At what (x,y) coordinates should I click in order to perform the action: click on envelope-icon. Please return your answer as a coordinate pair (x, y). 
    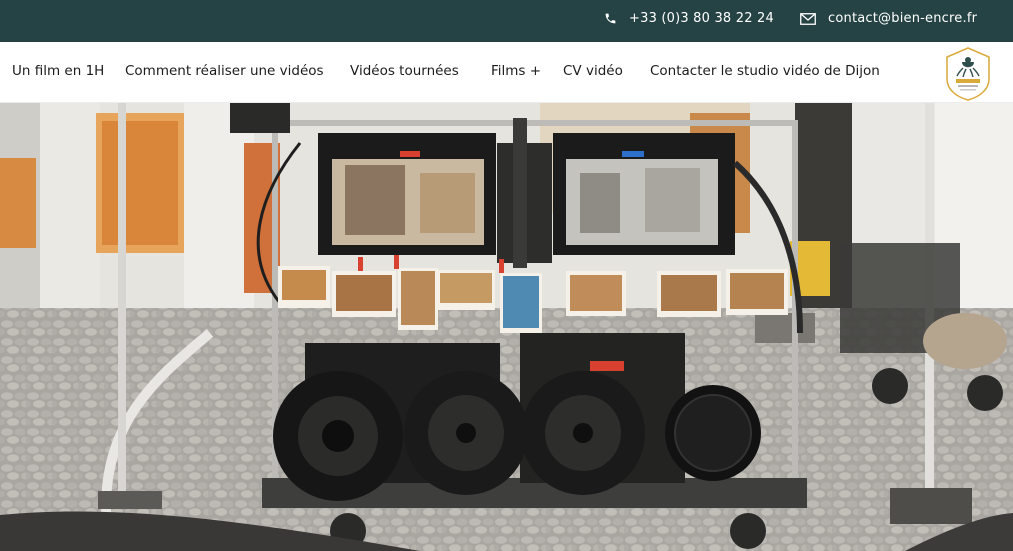
    Looking at the image, I should click on (808, 18).